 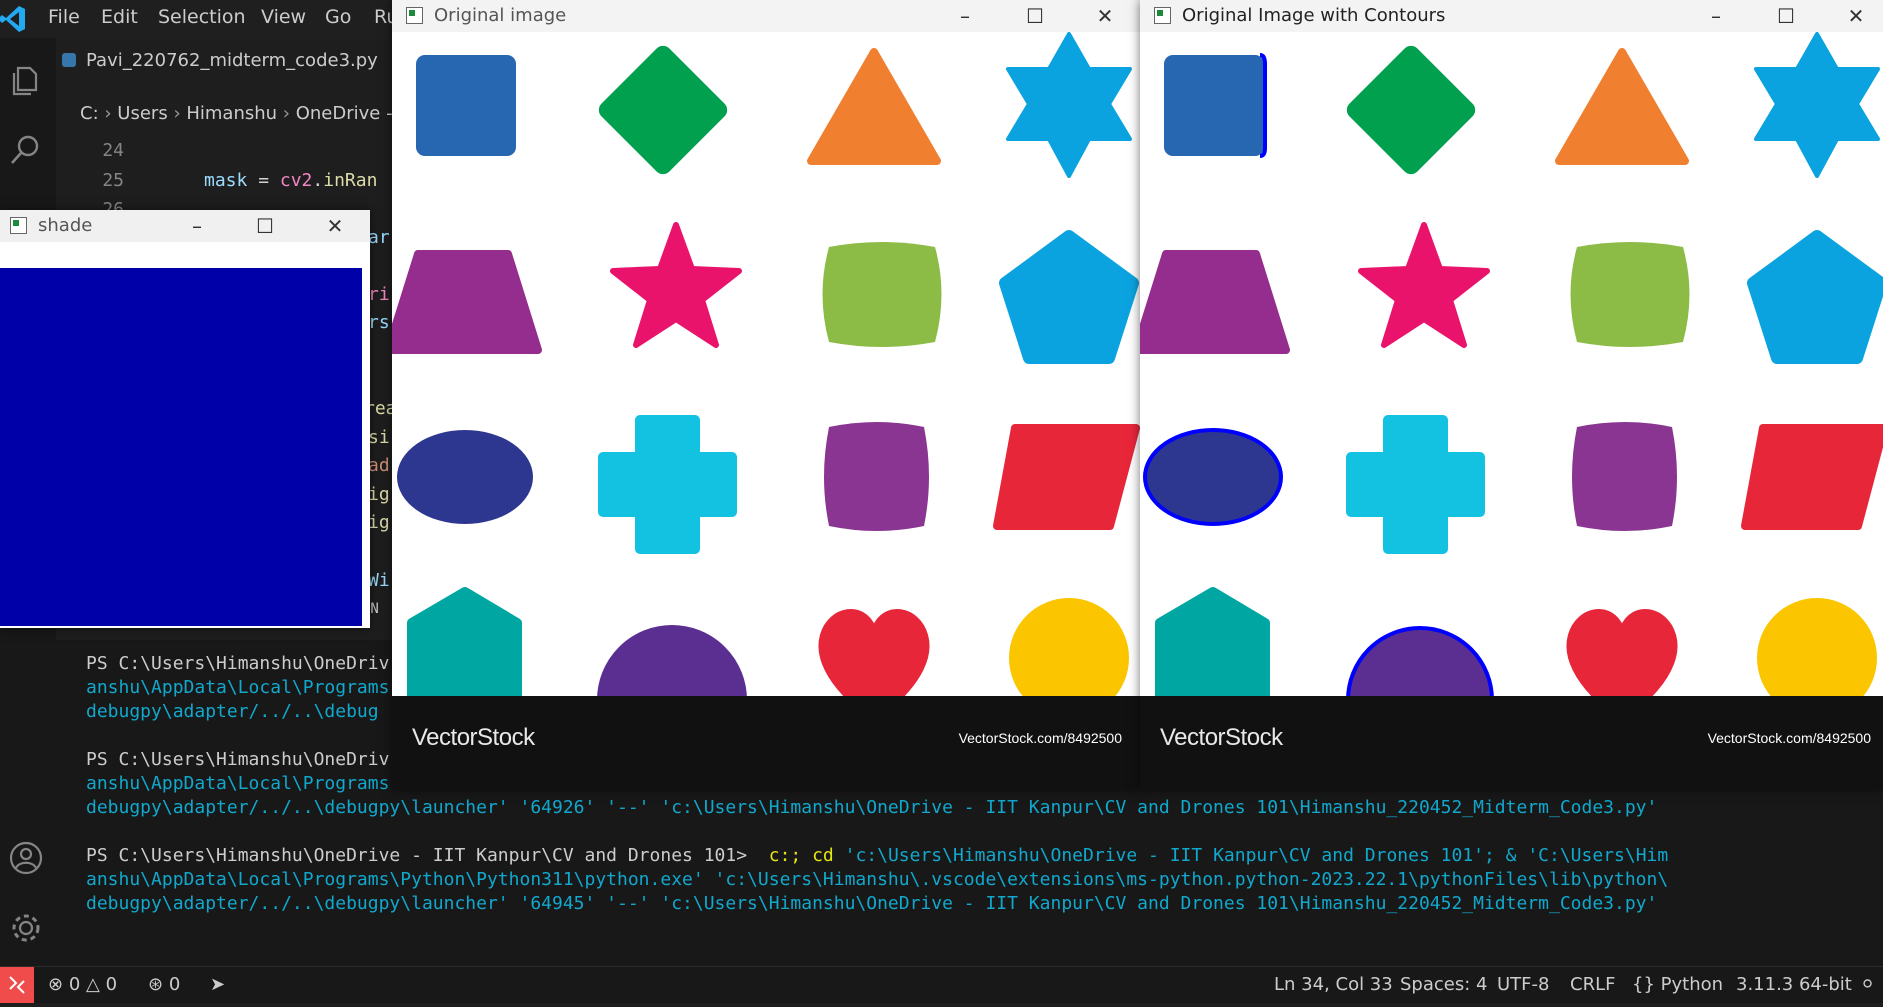 I want to click on code-fragment: ig, so click(x=379, y=494).